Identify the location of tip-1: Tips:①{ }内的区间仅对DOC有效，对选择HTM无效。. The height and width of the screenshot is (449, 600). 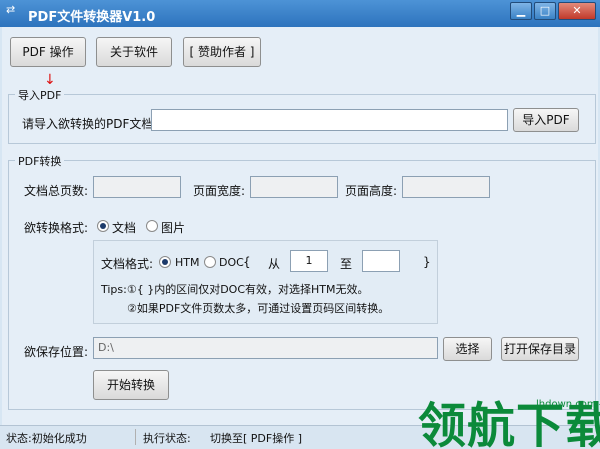
(235, 289).